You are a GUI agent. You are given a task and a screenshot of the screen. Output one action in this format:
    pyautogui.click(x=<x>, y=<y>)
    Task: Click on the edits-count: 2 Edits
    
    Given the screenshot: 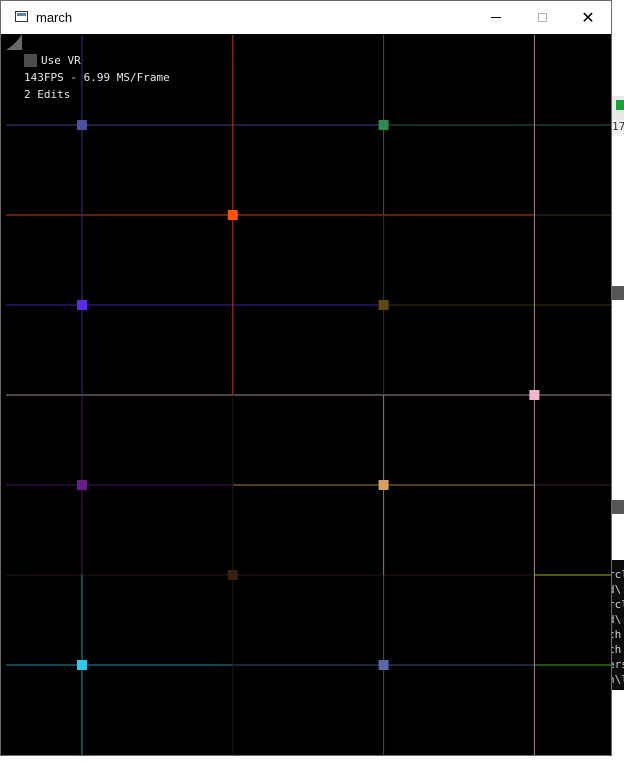 What is the action you would take?
    pyautogui.click(x=47, y=94)
    